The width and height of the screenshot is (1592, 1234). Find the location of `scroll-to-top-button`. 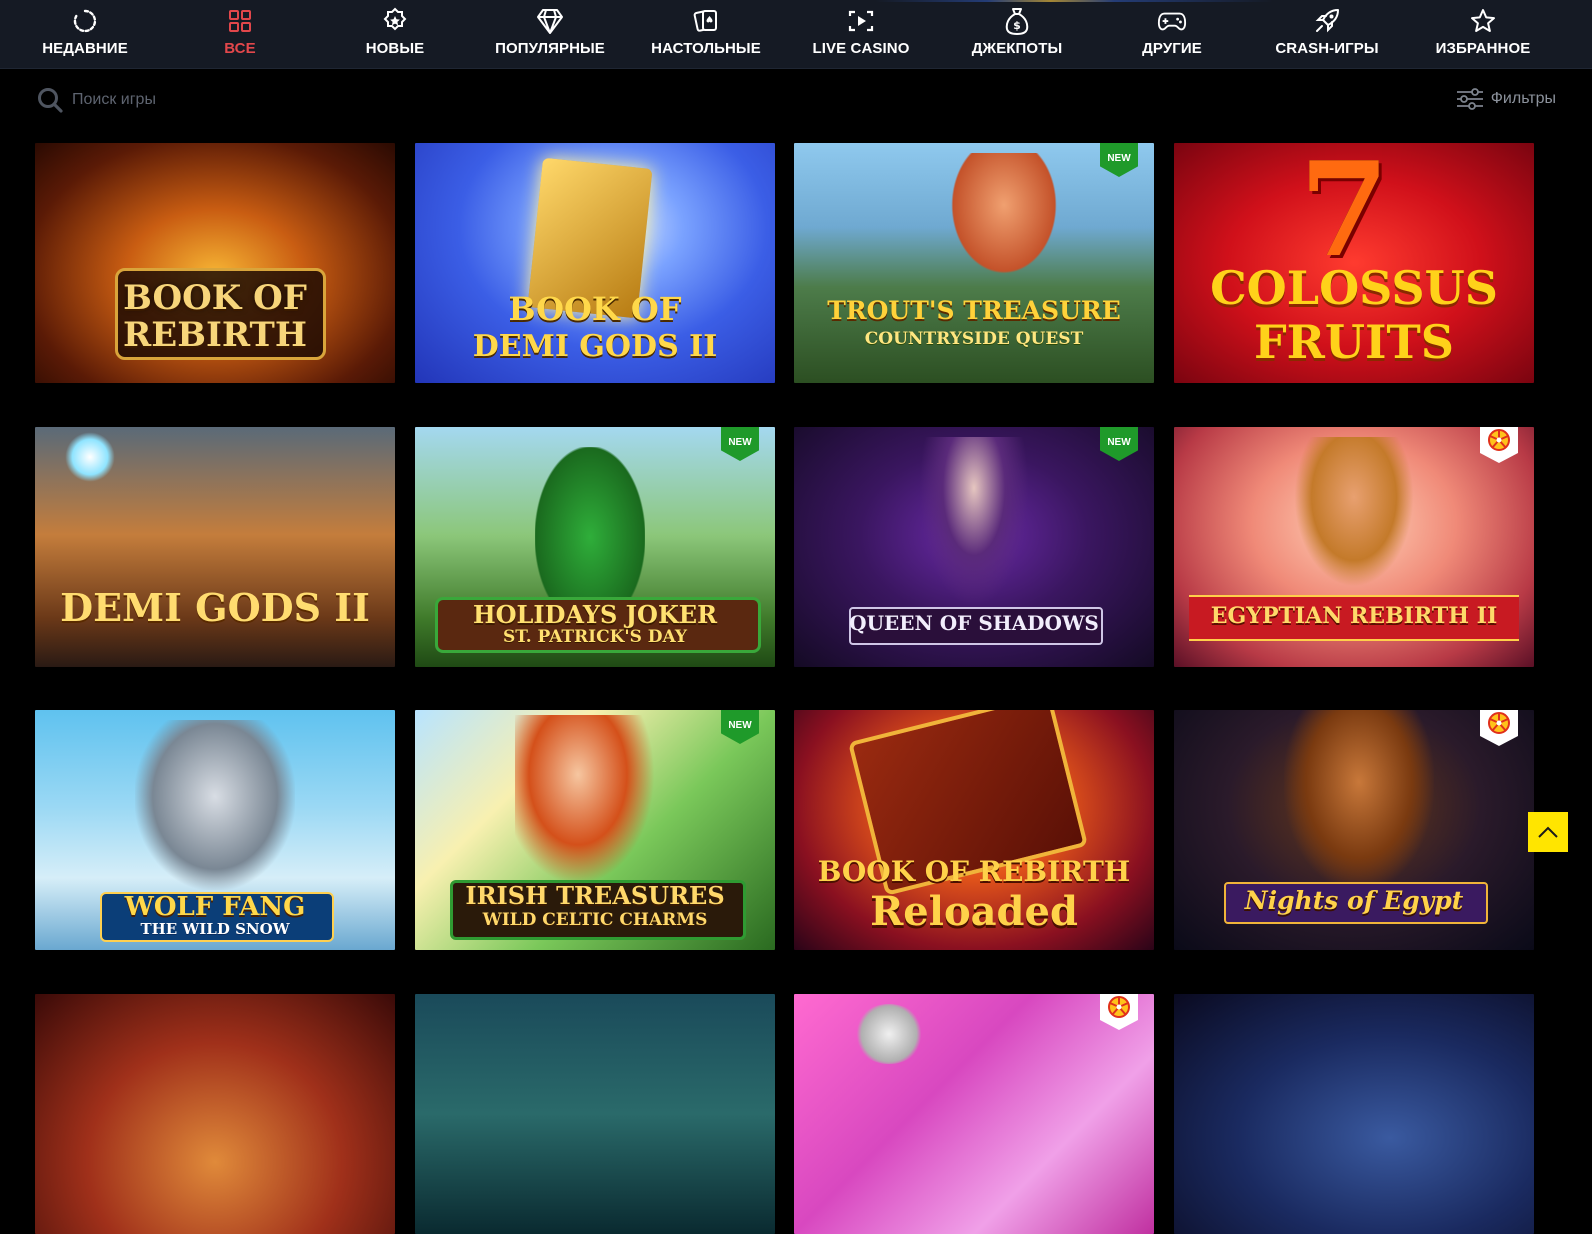

scroll-to-top-button is located at coordinates (1548, 832).